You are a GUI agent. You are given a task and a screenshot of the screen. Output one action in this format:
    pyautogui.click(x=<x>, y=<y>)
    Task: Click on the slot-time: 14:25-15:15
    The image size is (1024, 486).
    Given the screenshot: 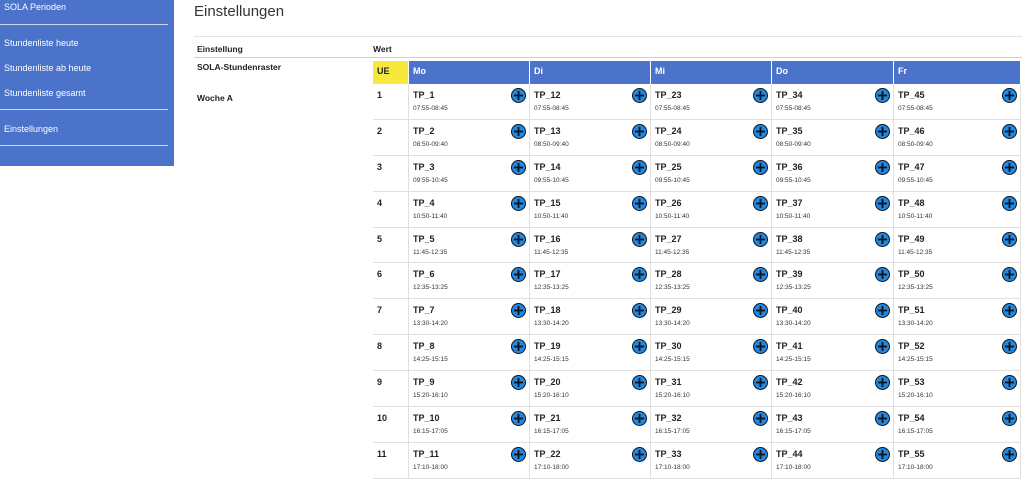 What is the action you would take?
    pyautogui.click(x=430, y=360)
    